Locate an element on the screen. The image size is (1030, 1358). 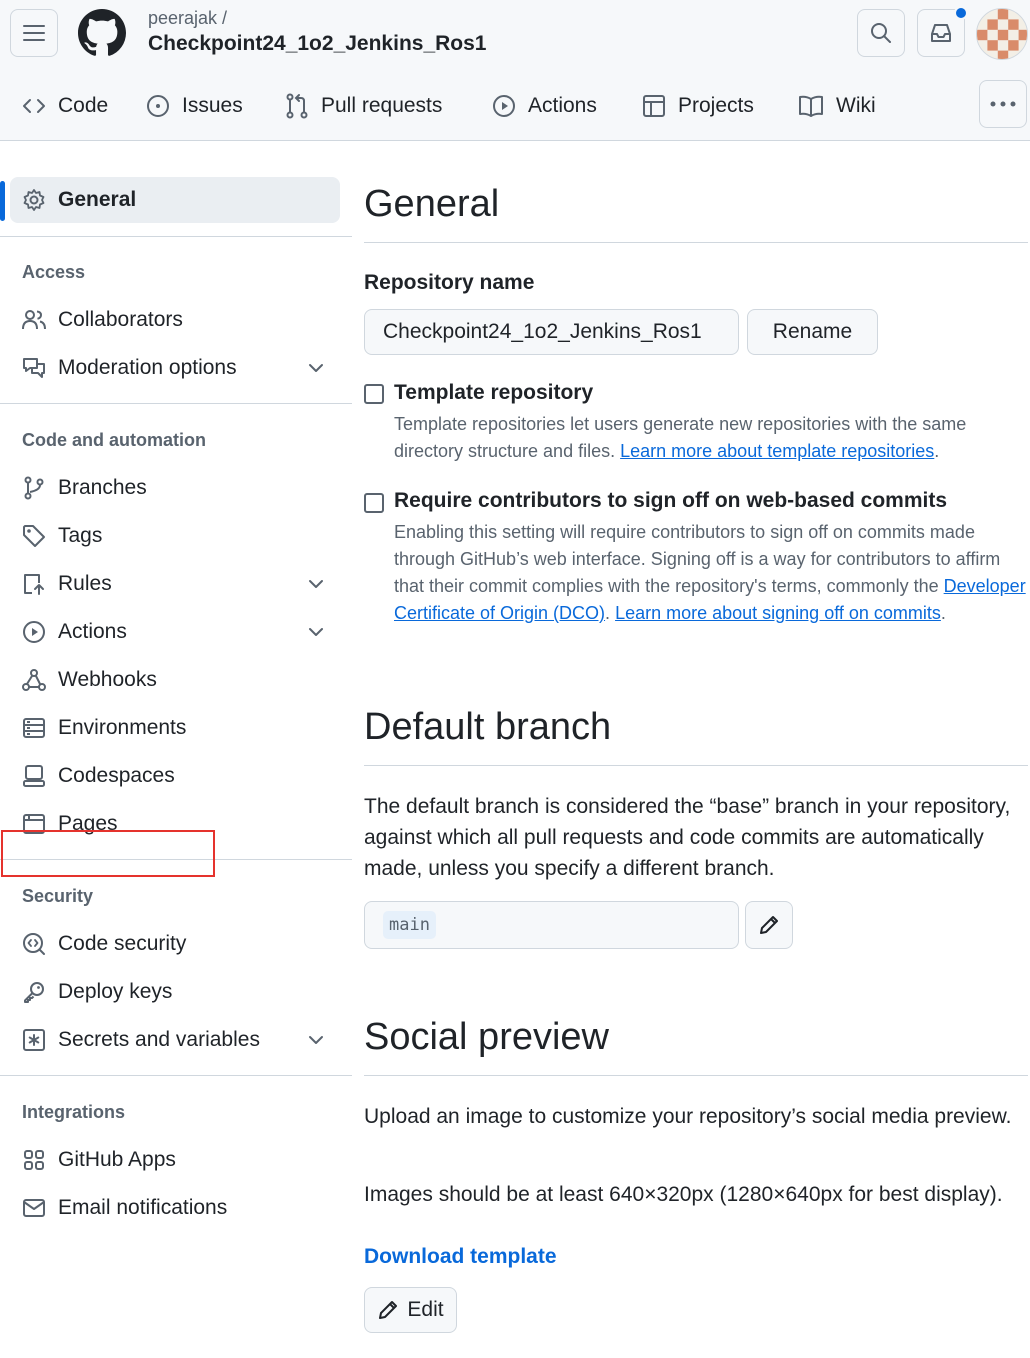
sidebar-item-actions: Actions is located at coordinates (175, 632).